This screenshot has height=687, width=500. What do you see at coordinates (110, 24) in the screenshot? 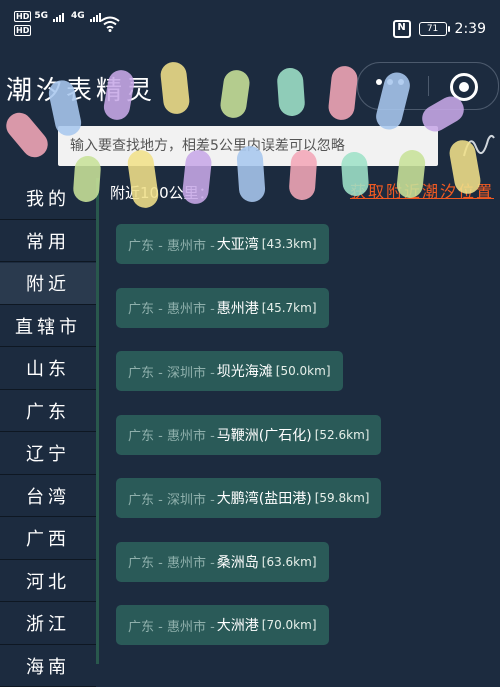
I see `wifi-icon` at bounding box center [110, 24].